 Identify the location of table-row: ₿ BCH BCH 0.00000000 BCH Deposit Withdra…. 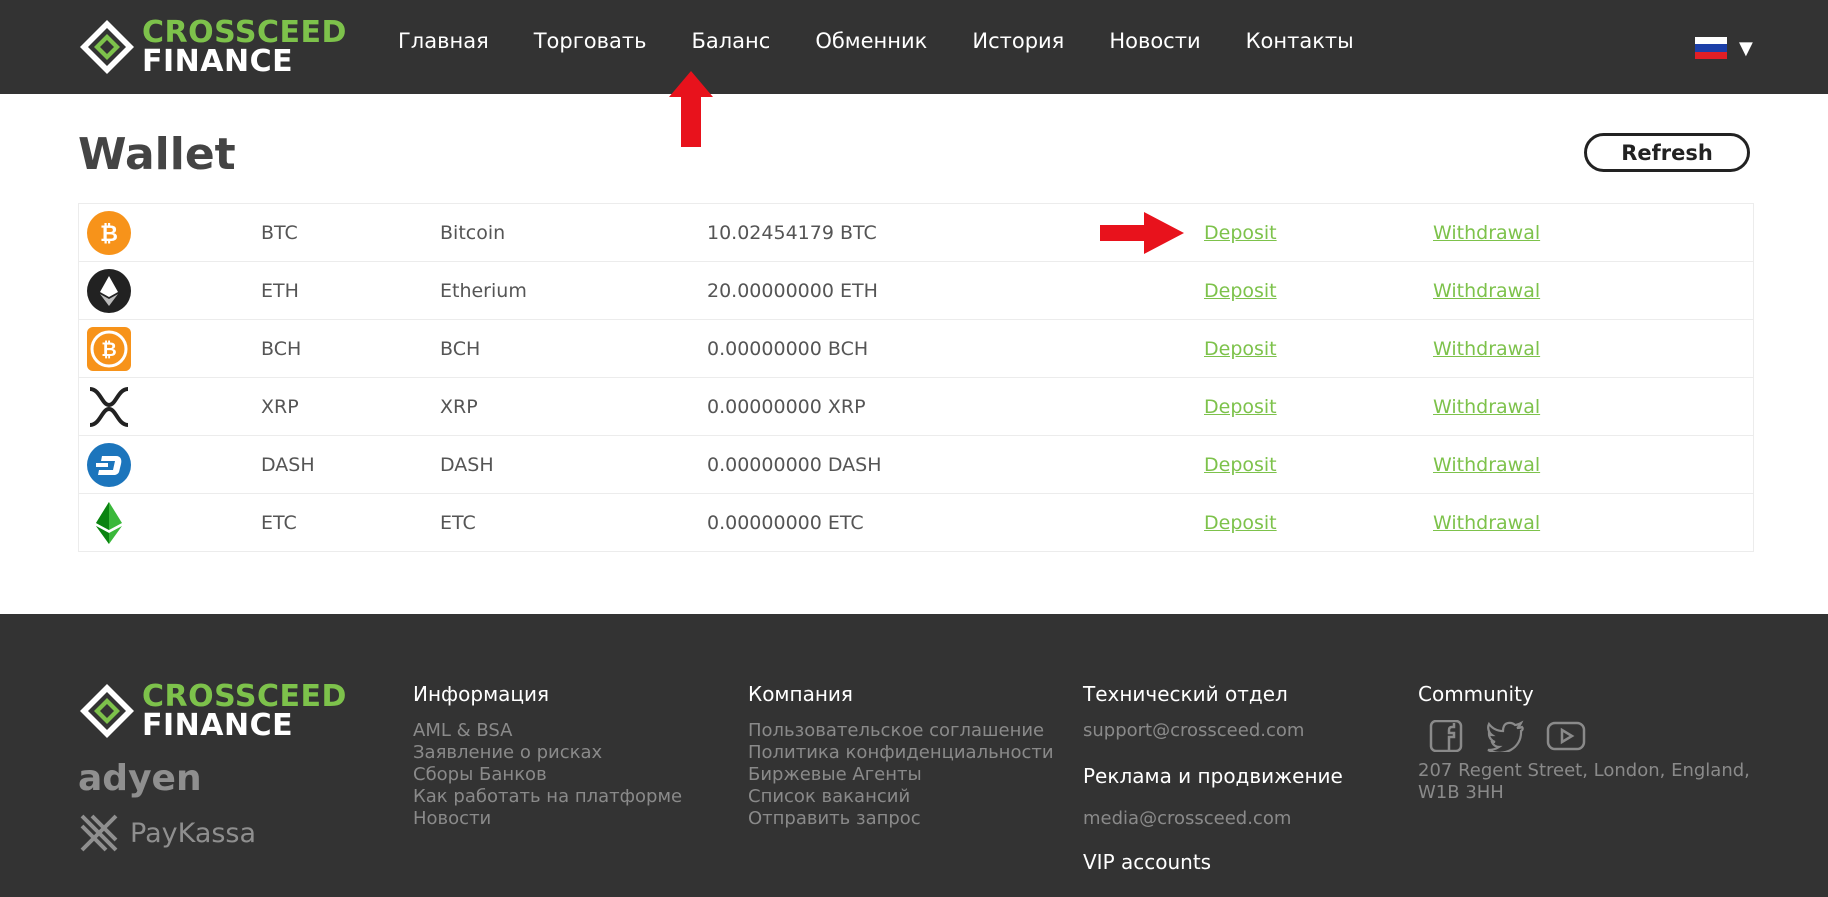
(916, 349).